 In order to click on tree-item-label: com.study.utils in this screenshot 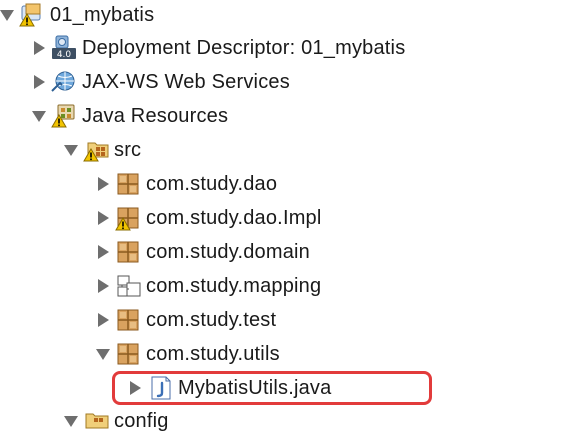, I will do `click(213, 353)`.